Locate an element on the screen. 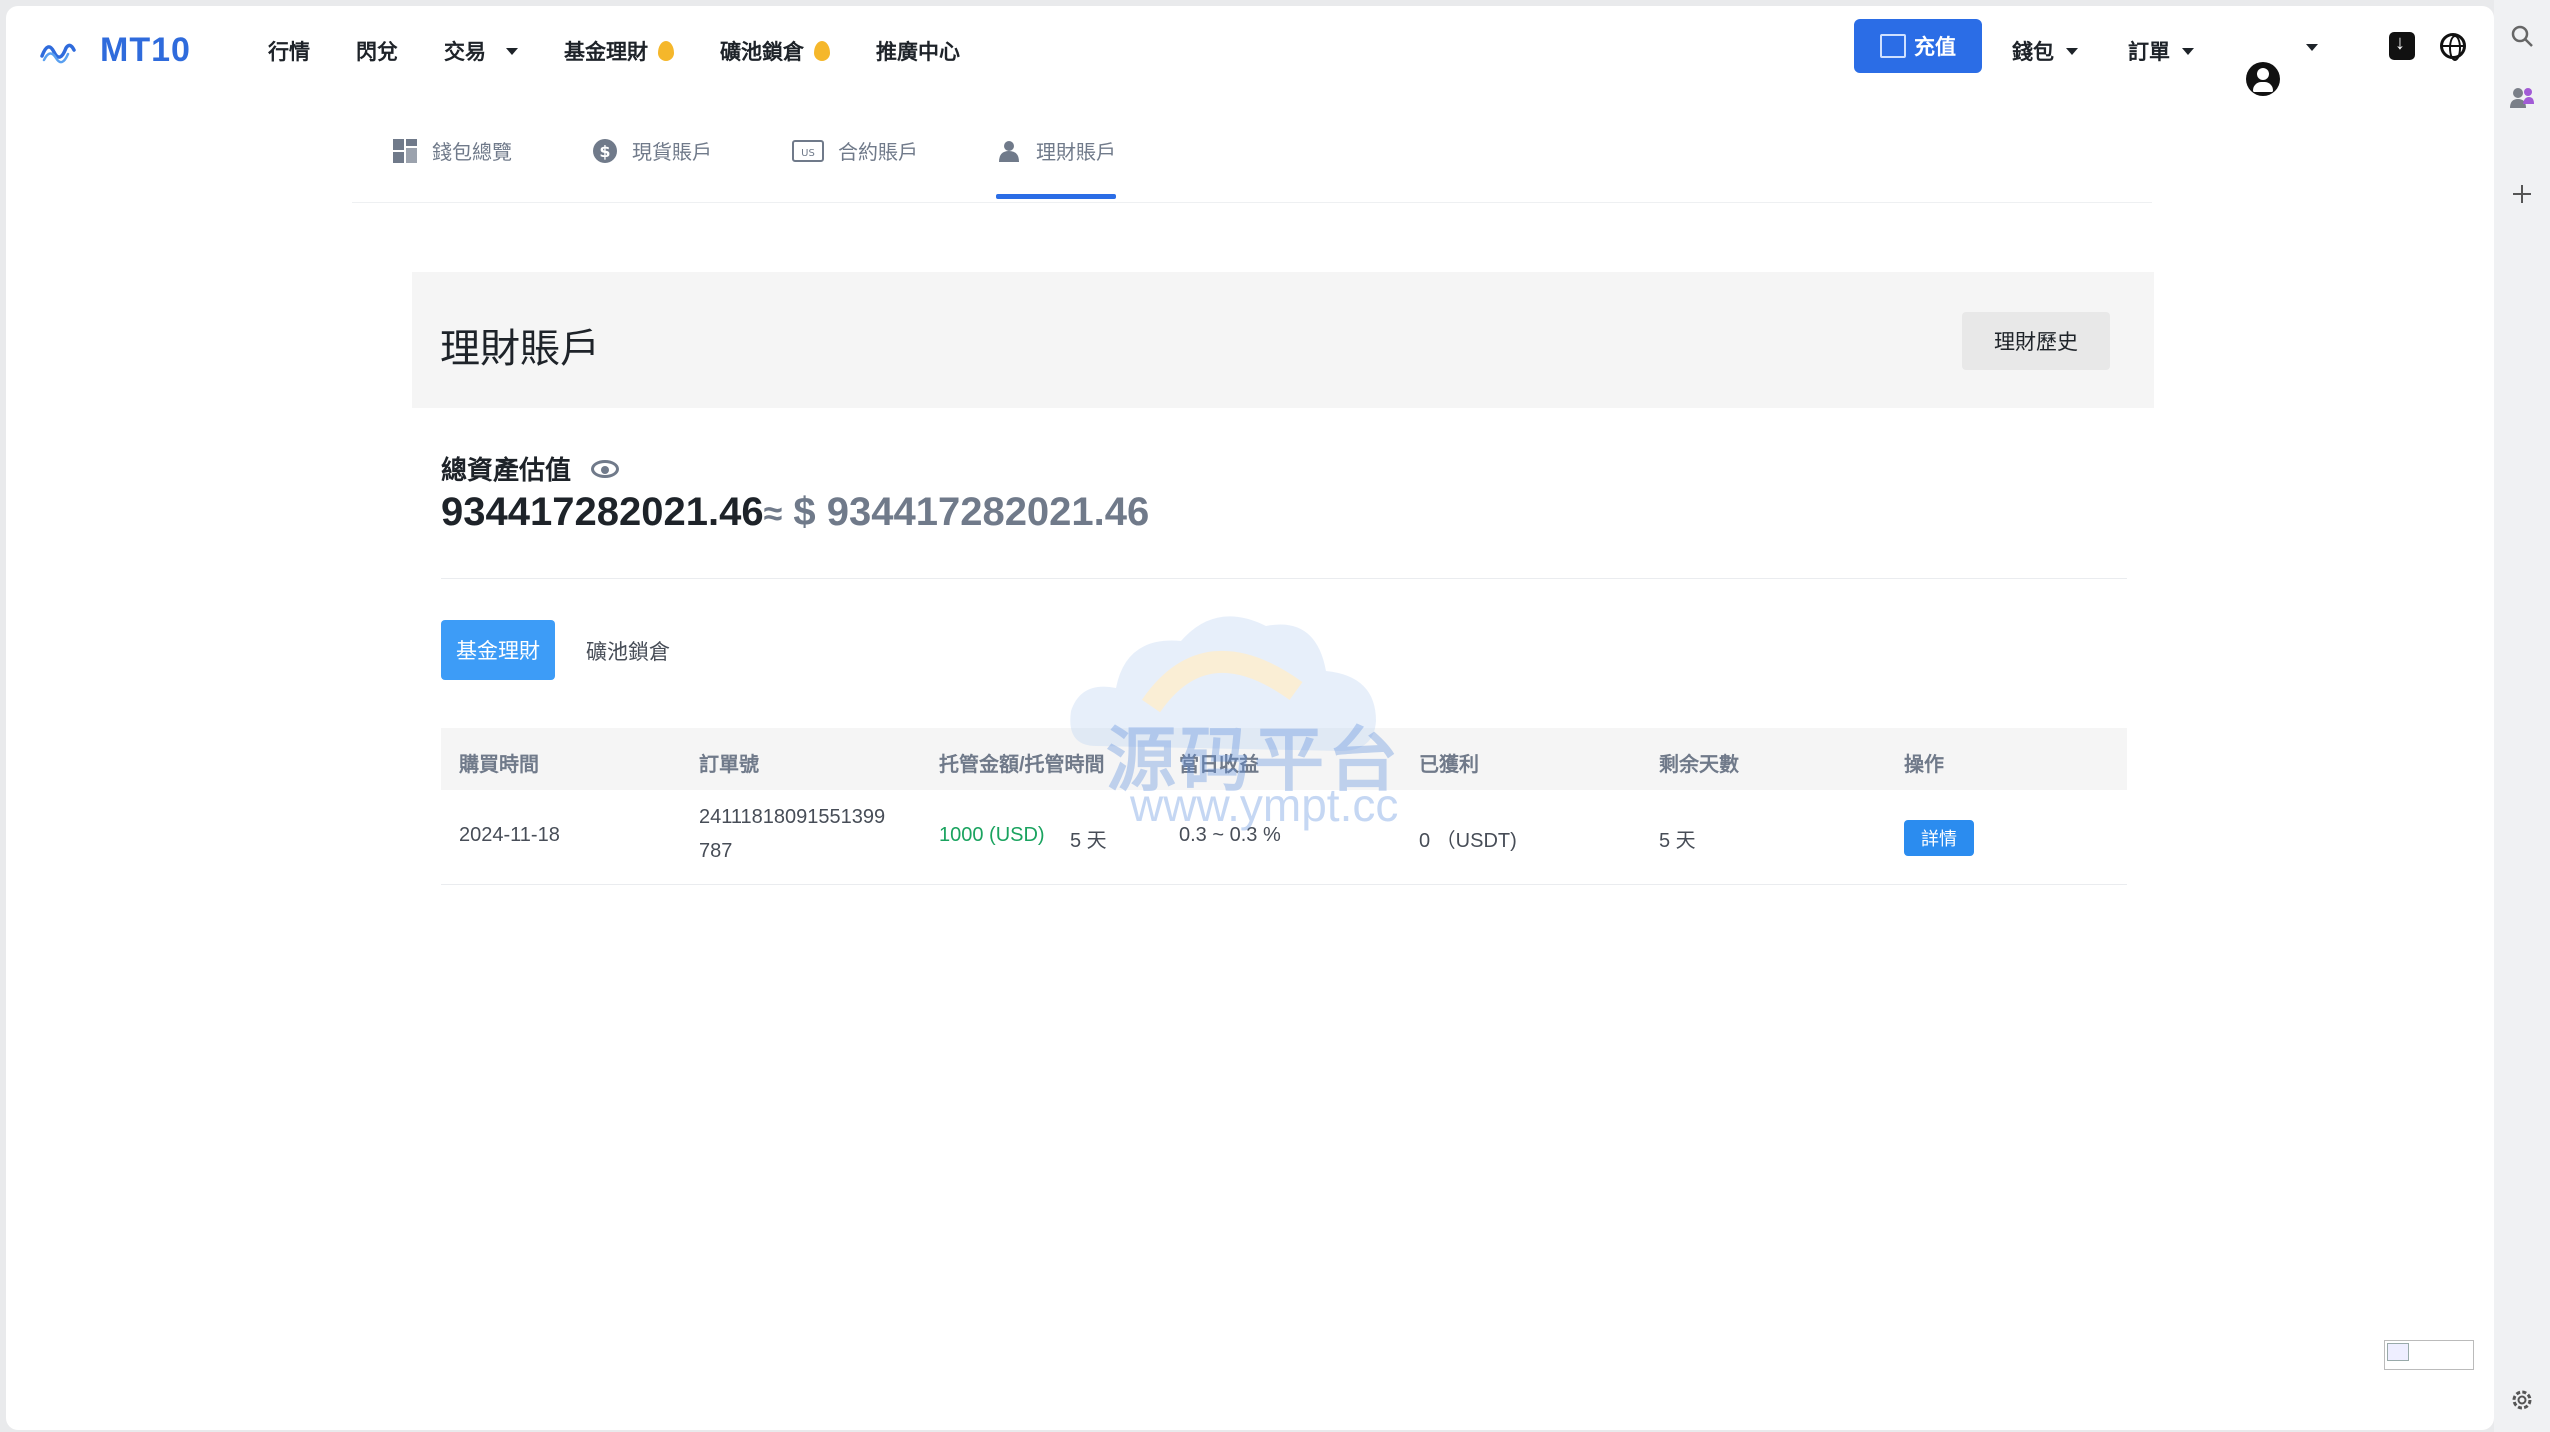 This screenshot has height=1432, width=2550. nav-trade: 交易 is located at coordinates (481, 51).